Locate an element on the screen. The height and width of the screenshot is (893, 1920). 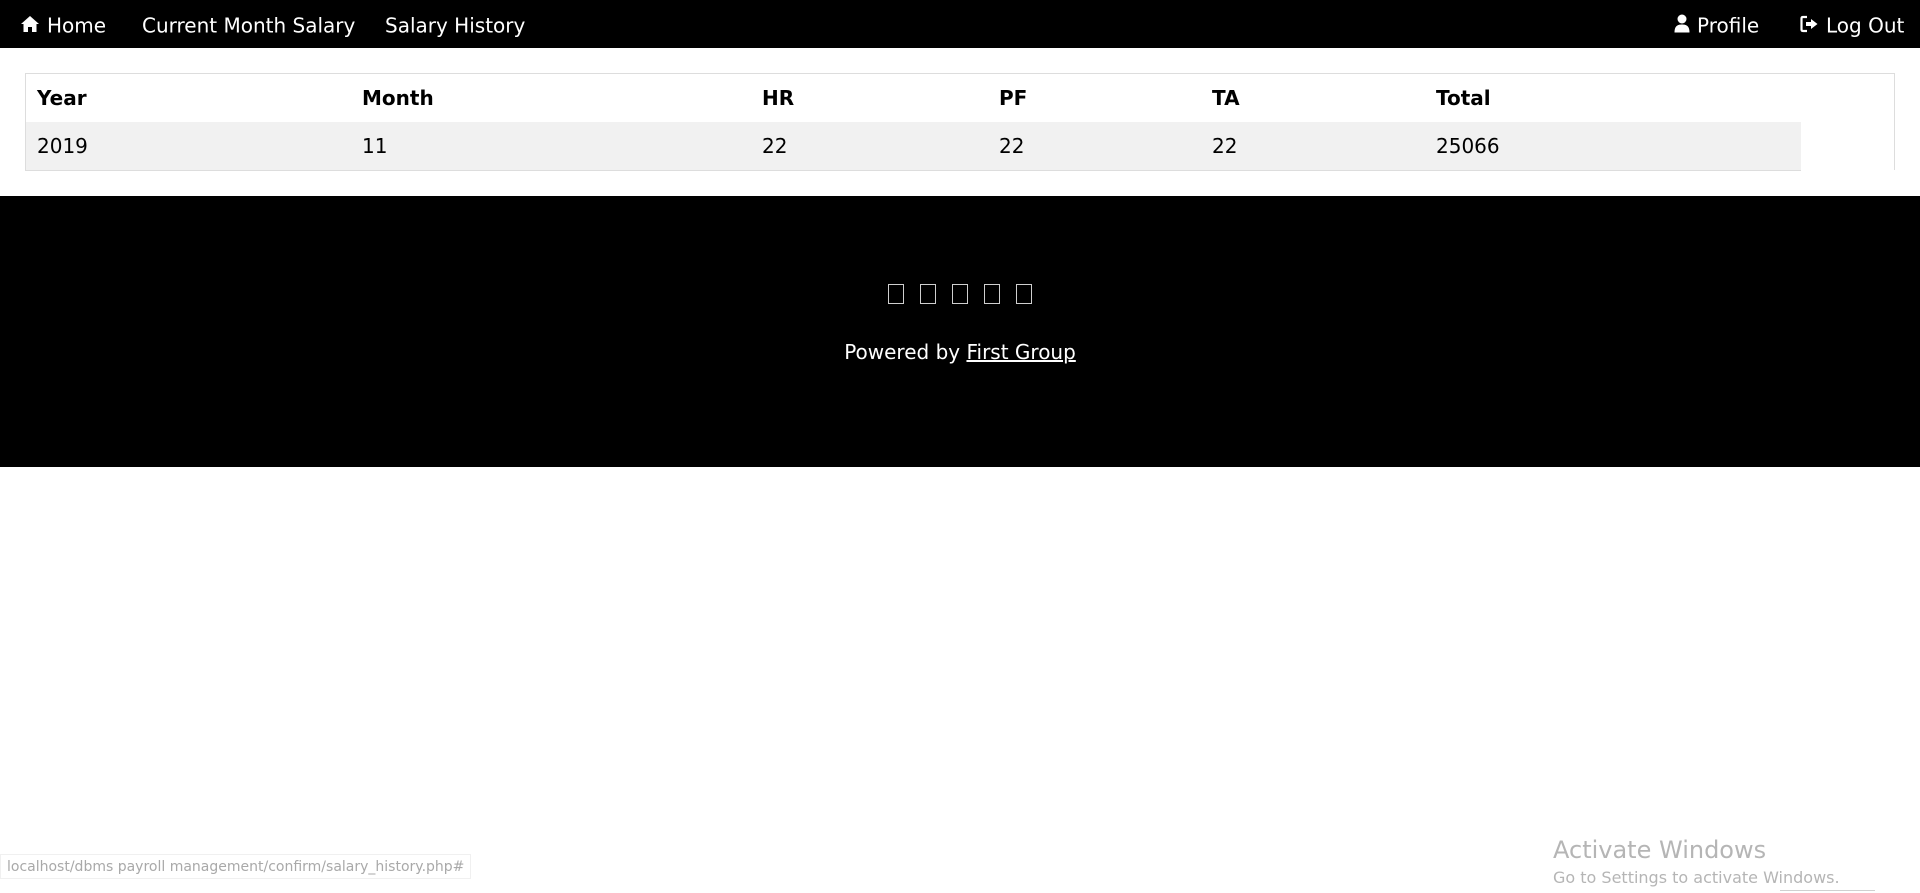
cell-hr: 22 is located at coordinates (775, 146).